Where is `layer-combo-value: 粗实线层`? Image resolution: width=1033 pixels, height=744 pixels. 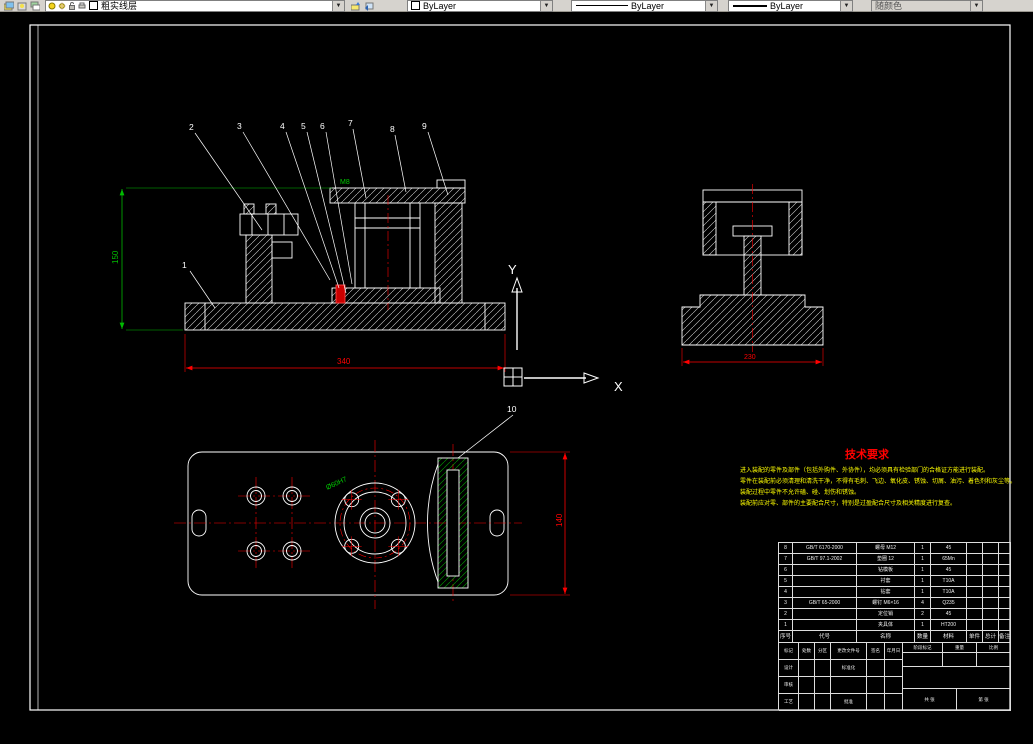 layer-combo-value: 粗实线层 is located at coordinates (119, 5).